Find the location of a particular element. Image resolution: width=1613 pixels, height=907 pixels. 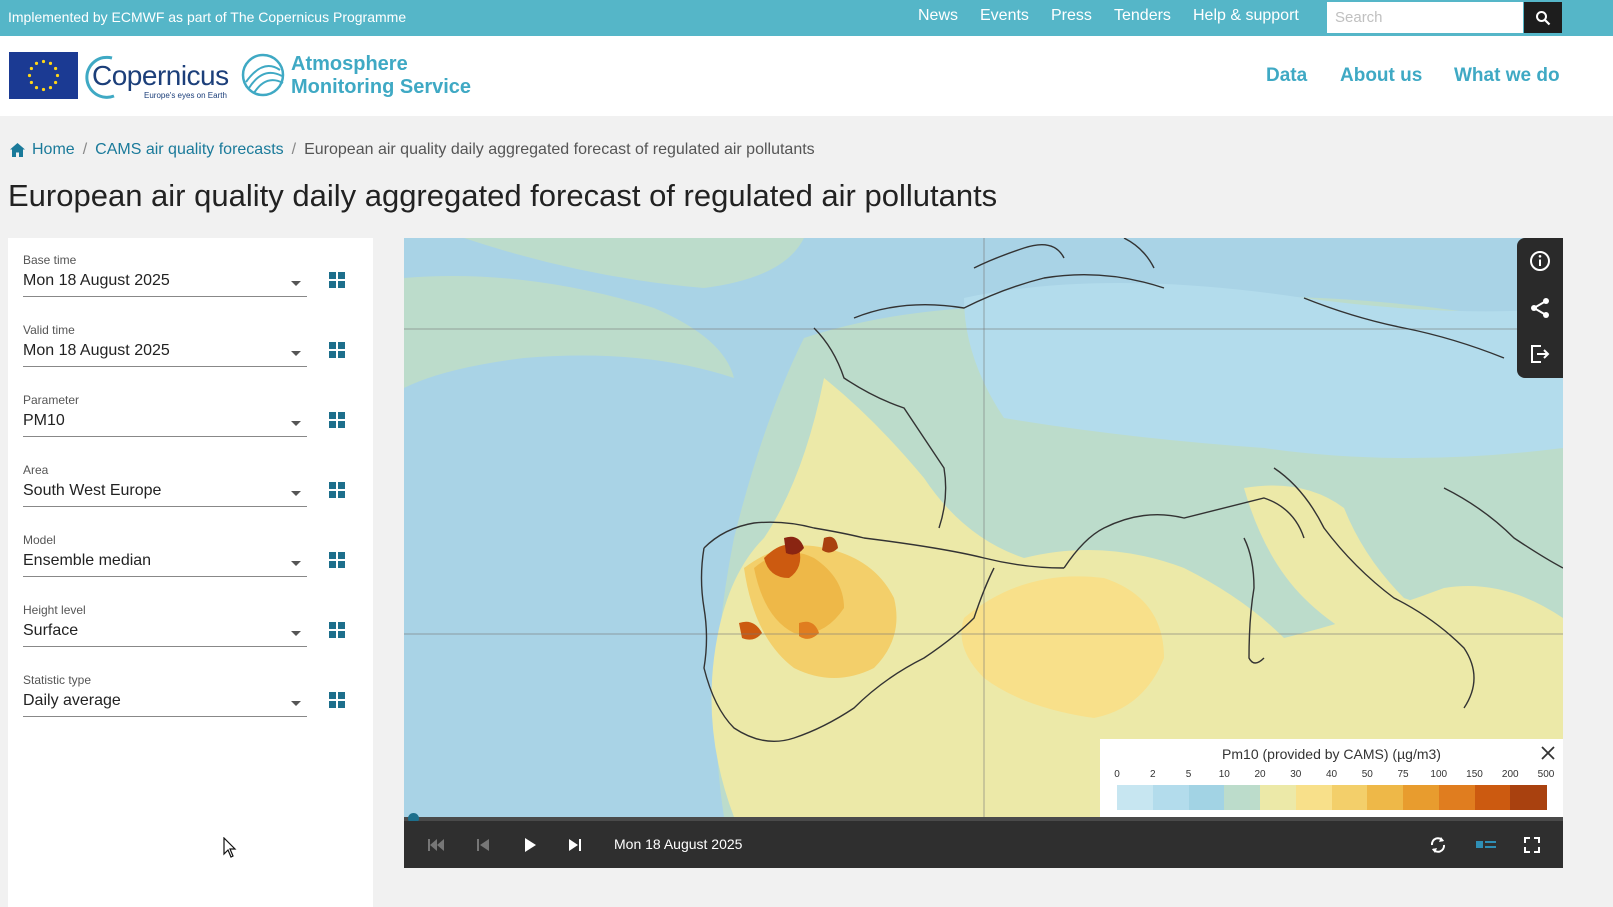

playback-controls: Mon 18 August 2025 is located at coordinates (983, 844).